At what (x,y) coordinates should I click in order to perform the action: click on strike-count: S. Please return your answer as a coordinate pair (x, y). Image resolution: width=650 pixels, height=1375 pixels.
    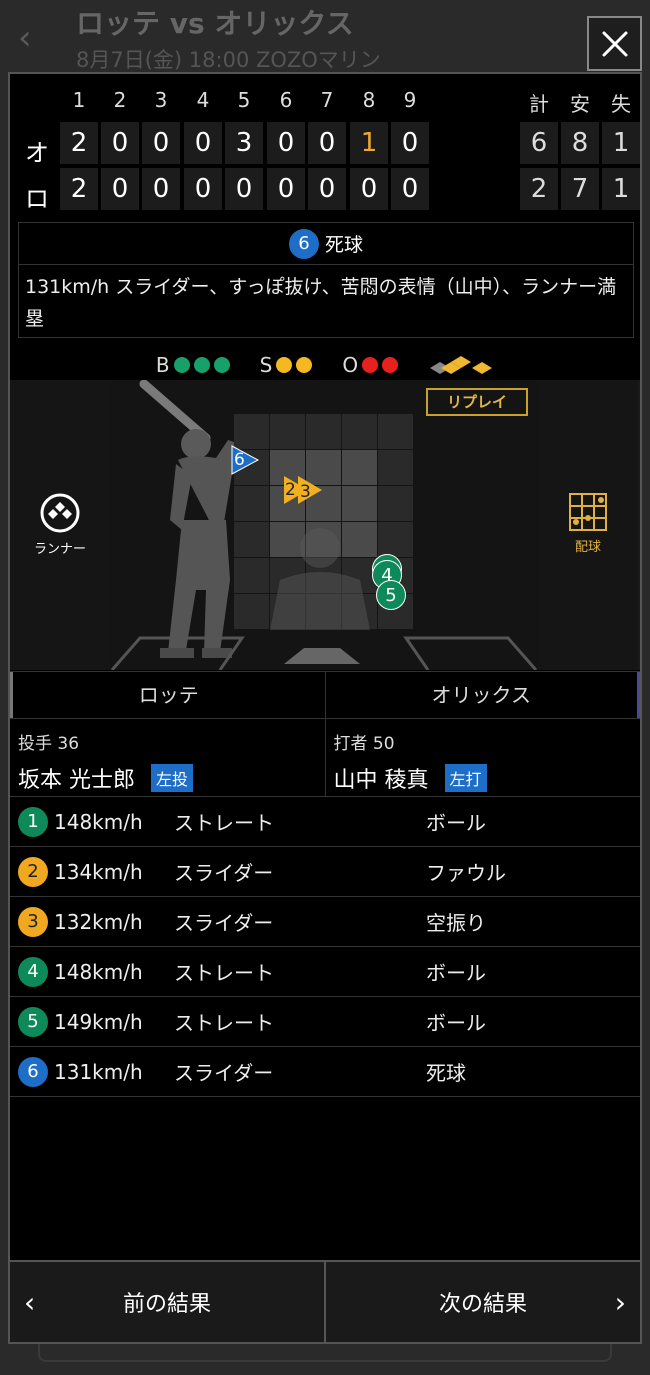
    Looking at the image, I should click on (286, 365).